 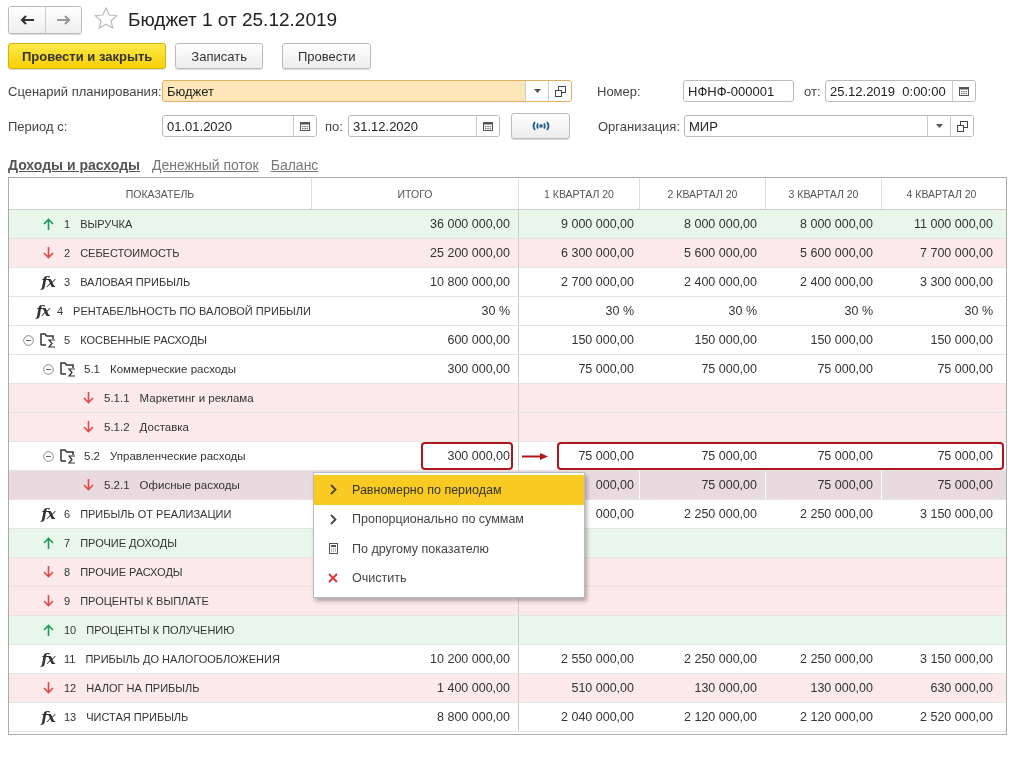 What do you see at coordinates (953, 224) in the screenshot?
I see `table-cell: 11 000 000,00` at bounding box center [953, 224].